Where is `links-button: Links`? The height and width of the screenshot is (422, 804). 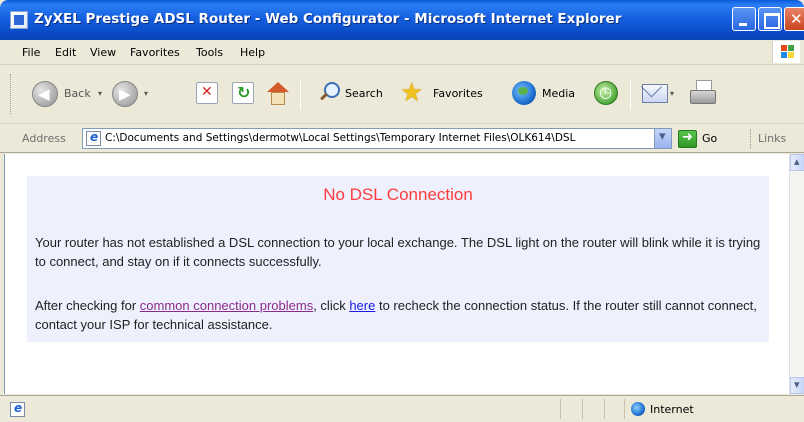 links-button: Links is located at coordinates (772, 138).